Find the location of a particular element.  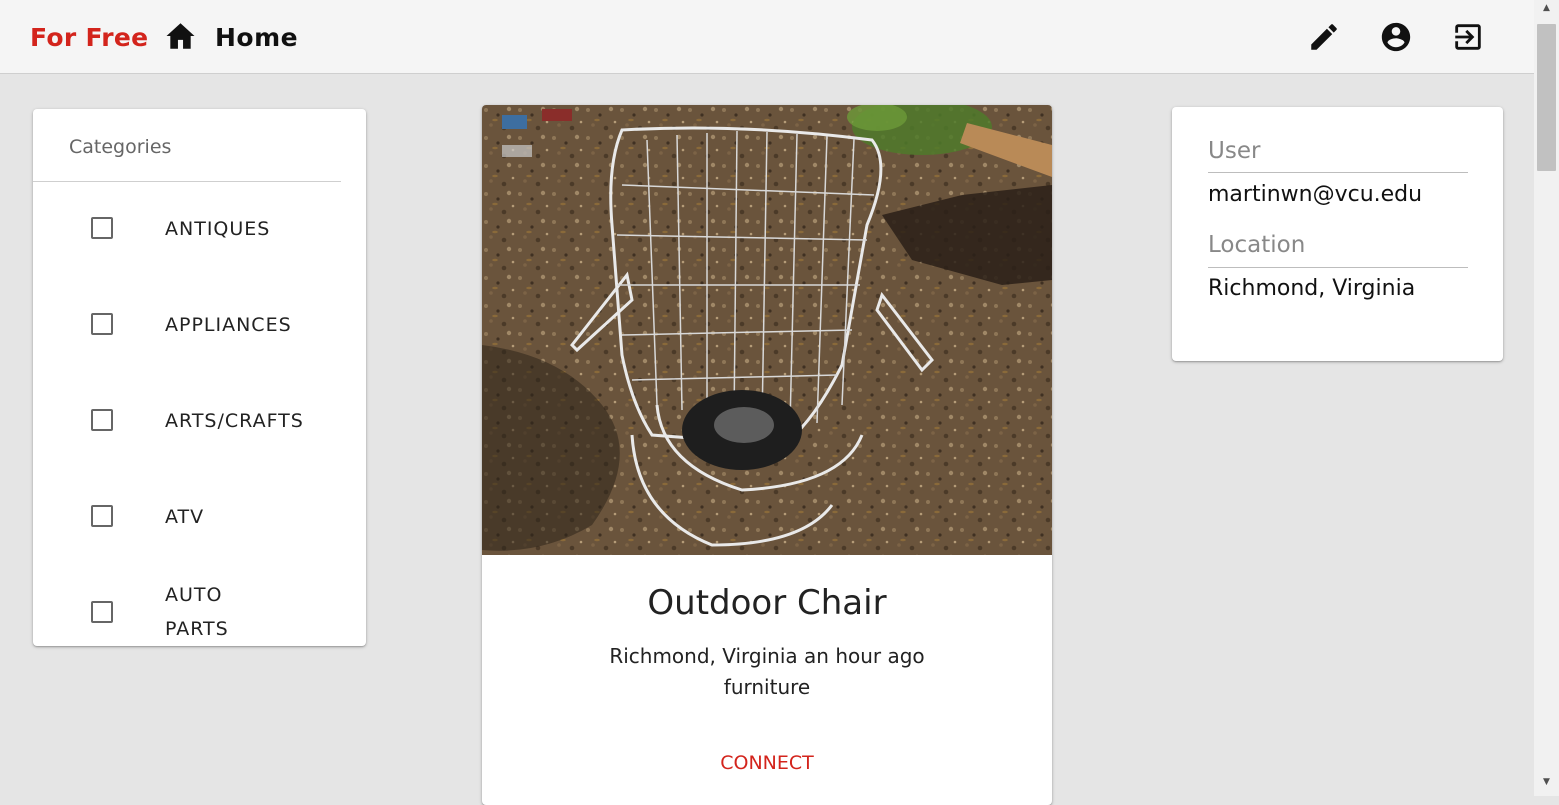

post-title: Outdoor Chair is located at coordinates (767, 603).